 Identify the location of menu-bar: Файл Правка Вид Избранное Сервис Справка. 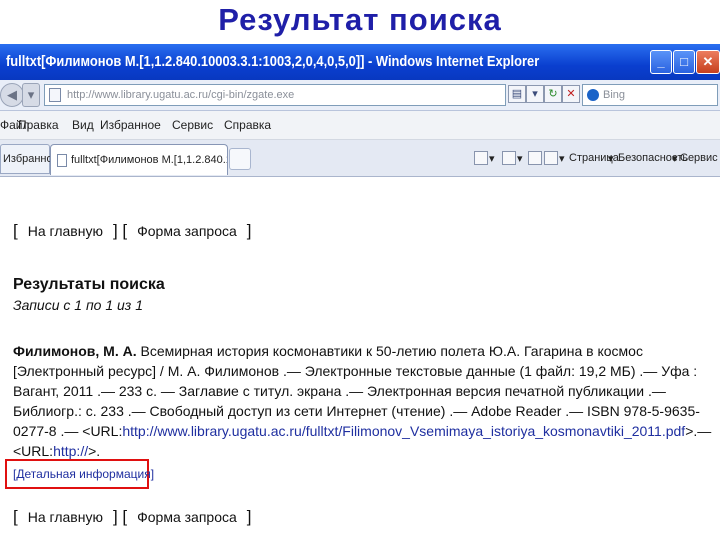
(360, 125).